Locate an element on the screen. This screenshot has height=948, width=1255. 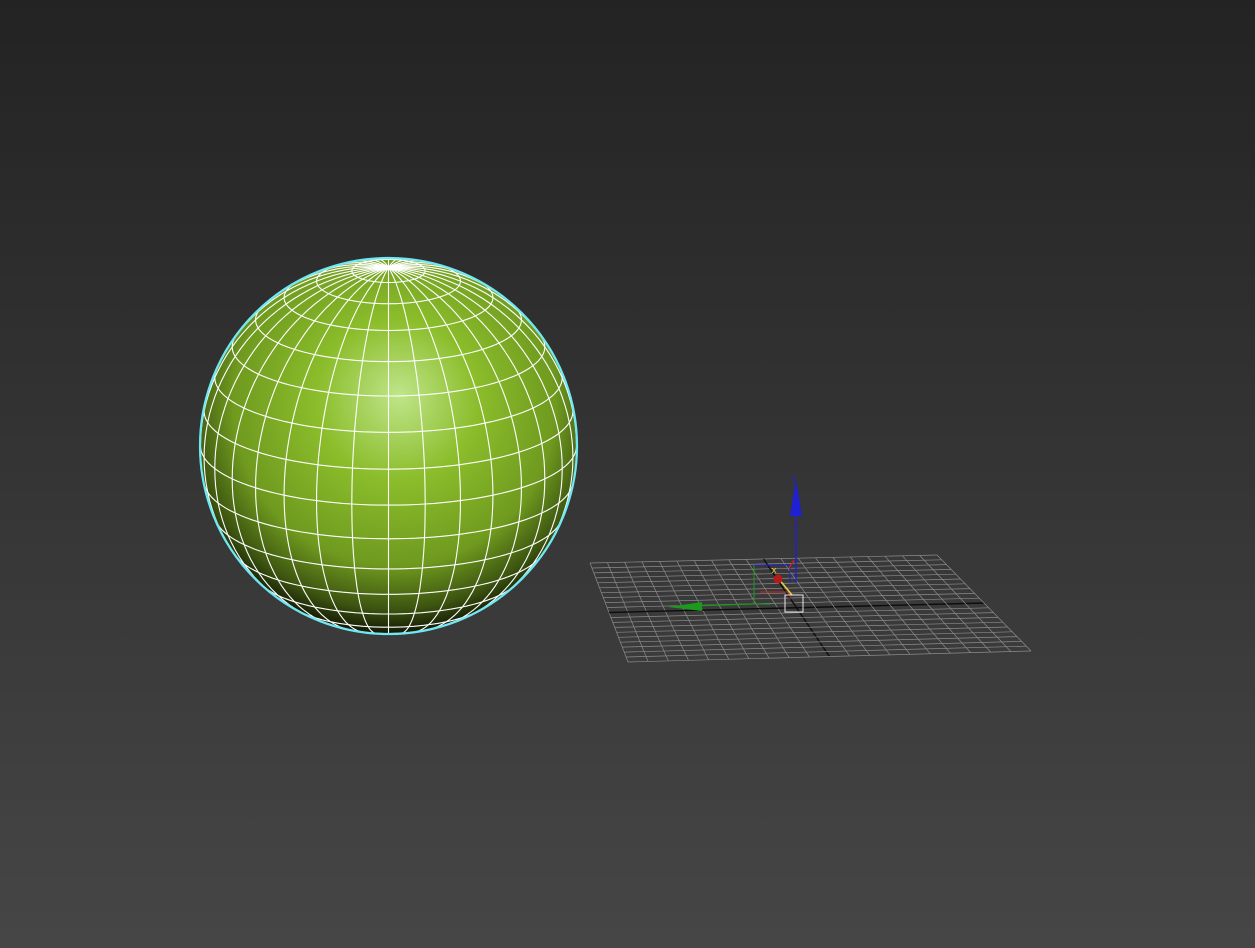
transform-gizmo: z x is located at coordinates (736, 543).